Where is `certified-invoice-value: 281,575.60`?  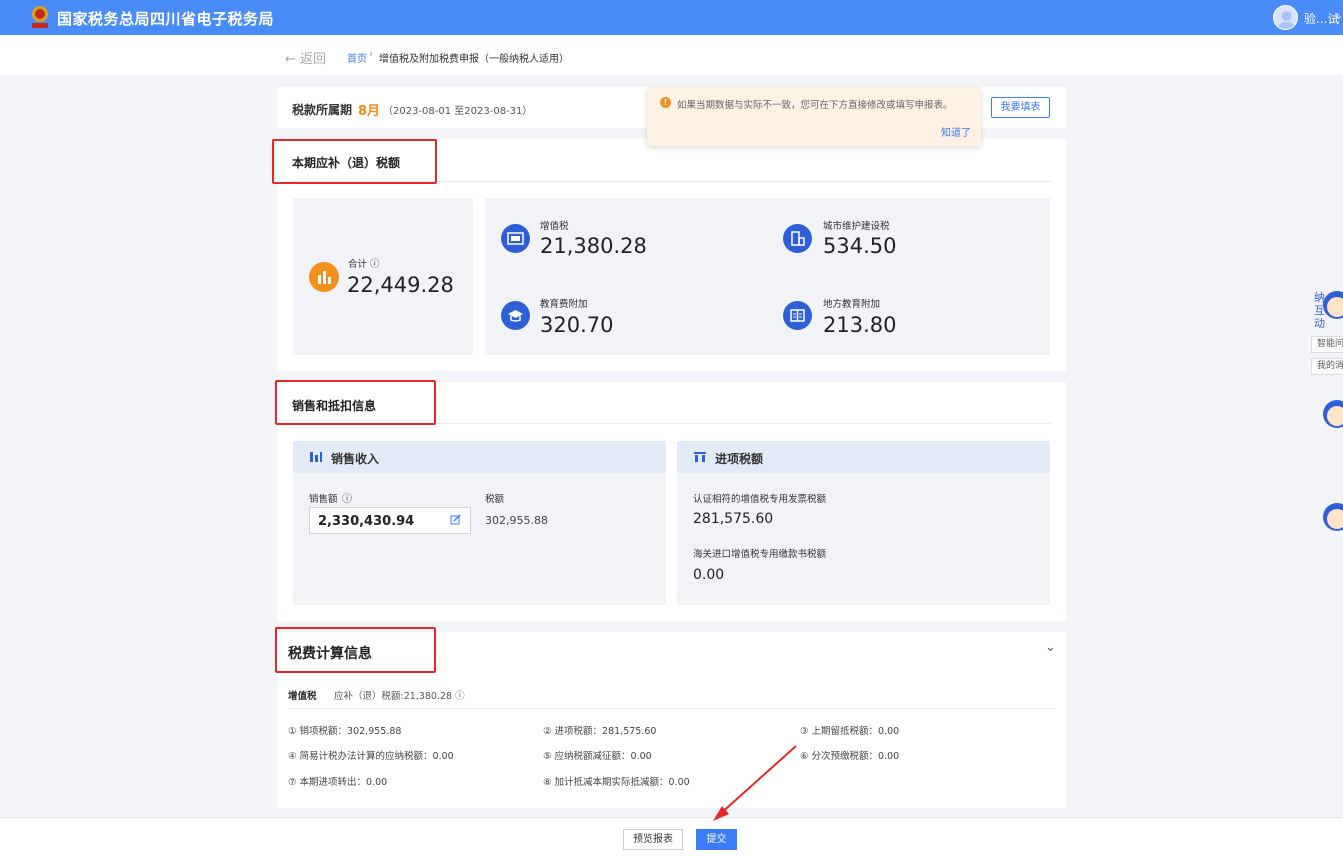
certified-invoice-value: 281,575.60 is located at coordinates (733, 519).